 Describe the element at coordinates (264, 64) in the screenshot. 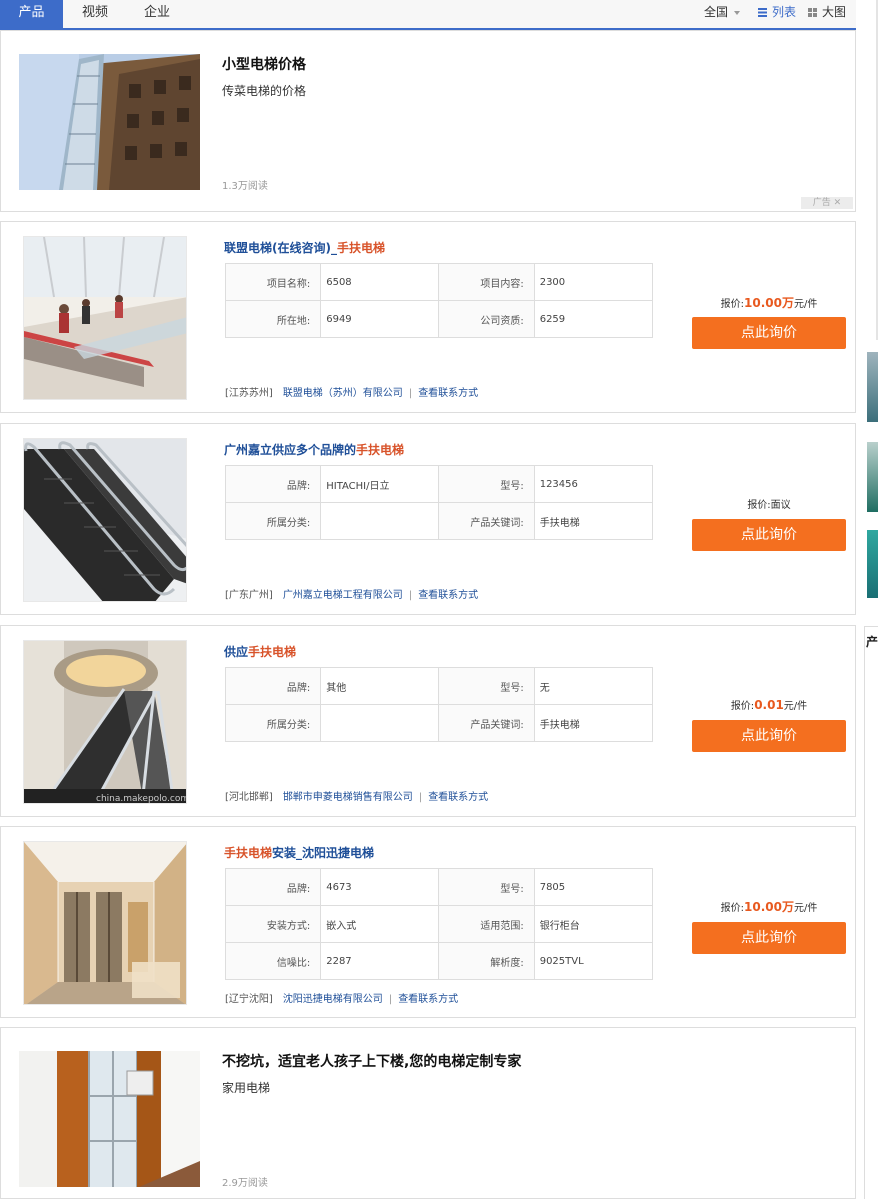

I see `ad-title: 小型电梯价格` at that location.